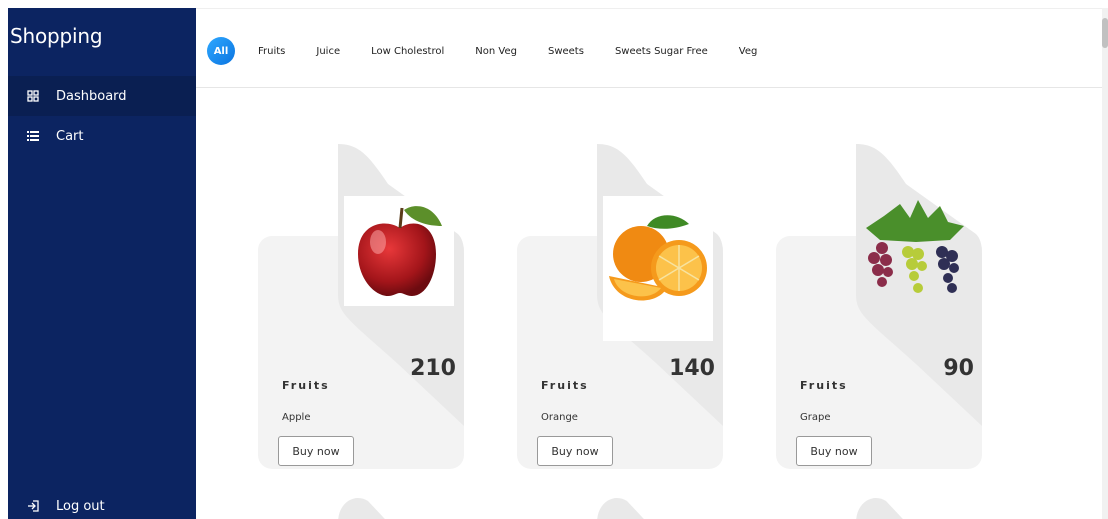  Describe the element at coordinates (33, 96) in the screenshot. I see `grid-icon` at that location.